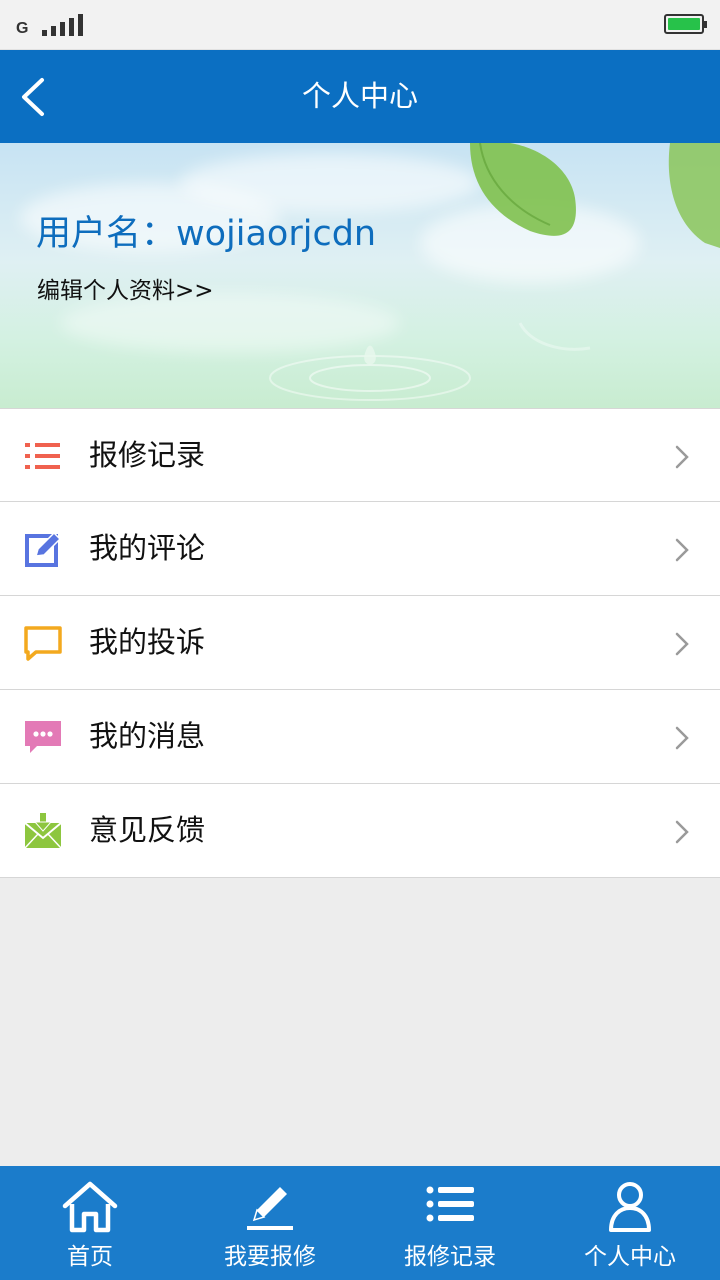 This screenshot has height=1280, width=720. What do you see at coordinates (90, 1257) in the screenshot?
I see `nav-label: 首页` at bounding box center [90, 1257].